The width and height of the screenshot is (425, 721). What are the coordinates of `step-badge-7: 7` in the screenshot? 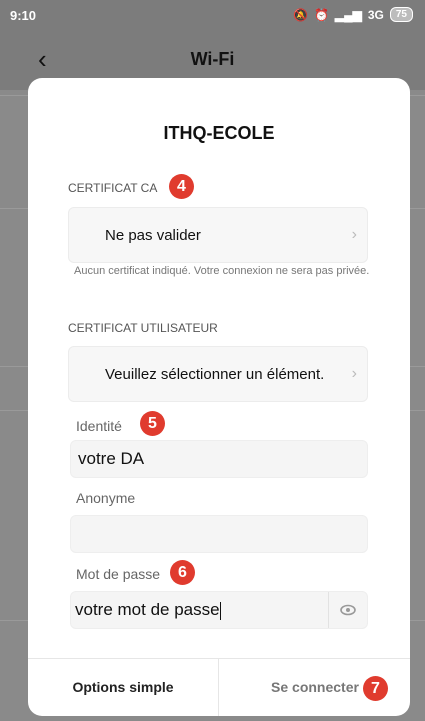 It's located at (375, 688).